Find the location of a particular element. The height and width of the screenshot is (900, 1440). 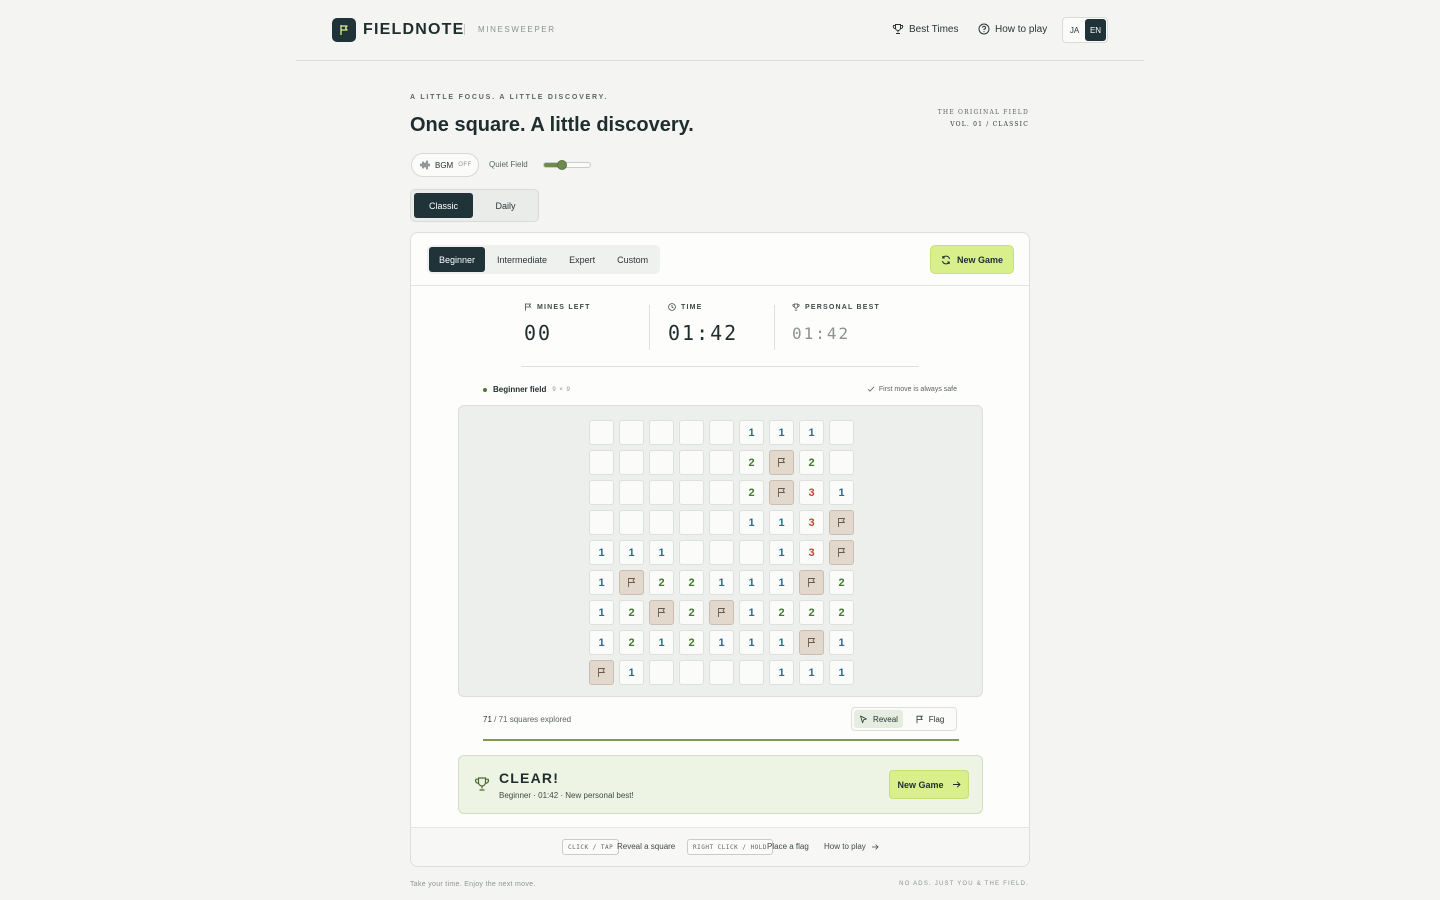

lang-en: EN is located at coordinates (1095, 30).